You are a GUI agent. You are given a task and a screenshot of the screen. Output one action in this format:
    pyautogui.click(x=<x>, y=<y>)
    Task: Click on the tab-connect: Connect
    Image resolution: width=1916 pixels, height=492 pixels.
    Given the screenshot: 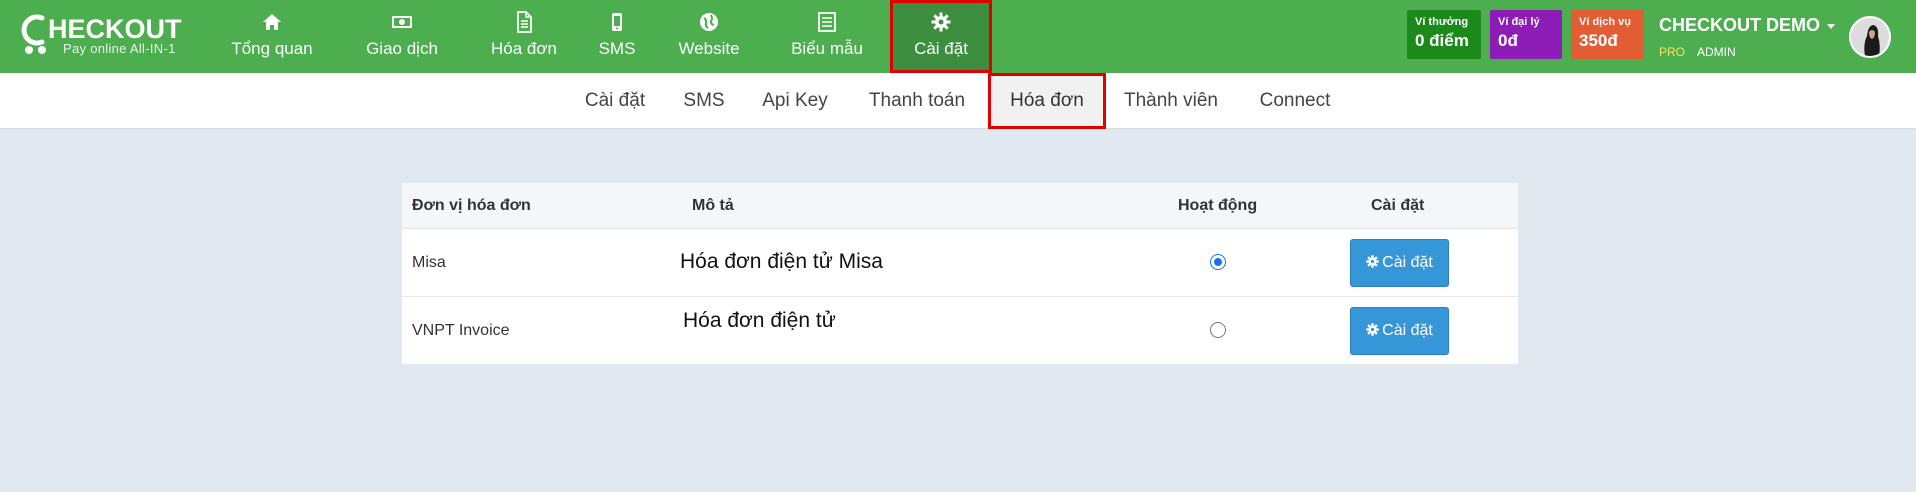 What is the action you would take?
    pyautogui.click(x=1295, y=100)
    